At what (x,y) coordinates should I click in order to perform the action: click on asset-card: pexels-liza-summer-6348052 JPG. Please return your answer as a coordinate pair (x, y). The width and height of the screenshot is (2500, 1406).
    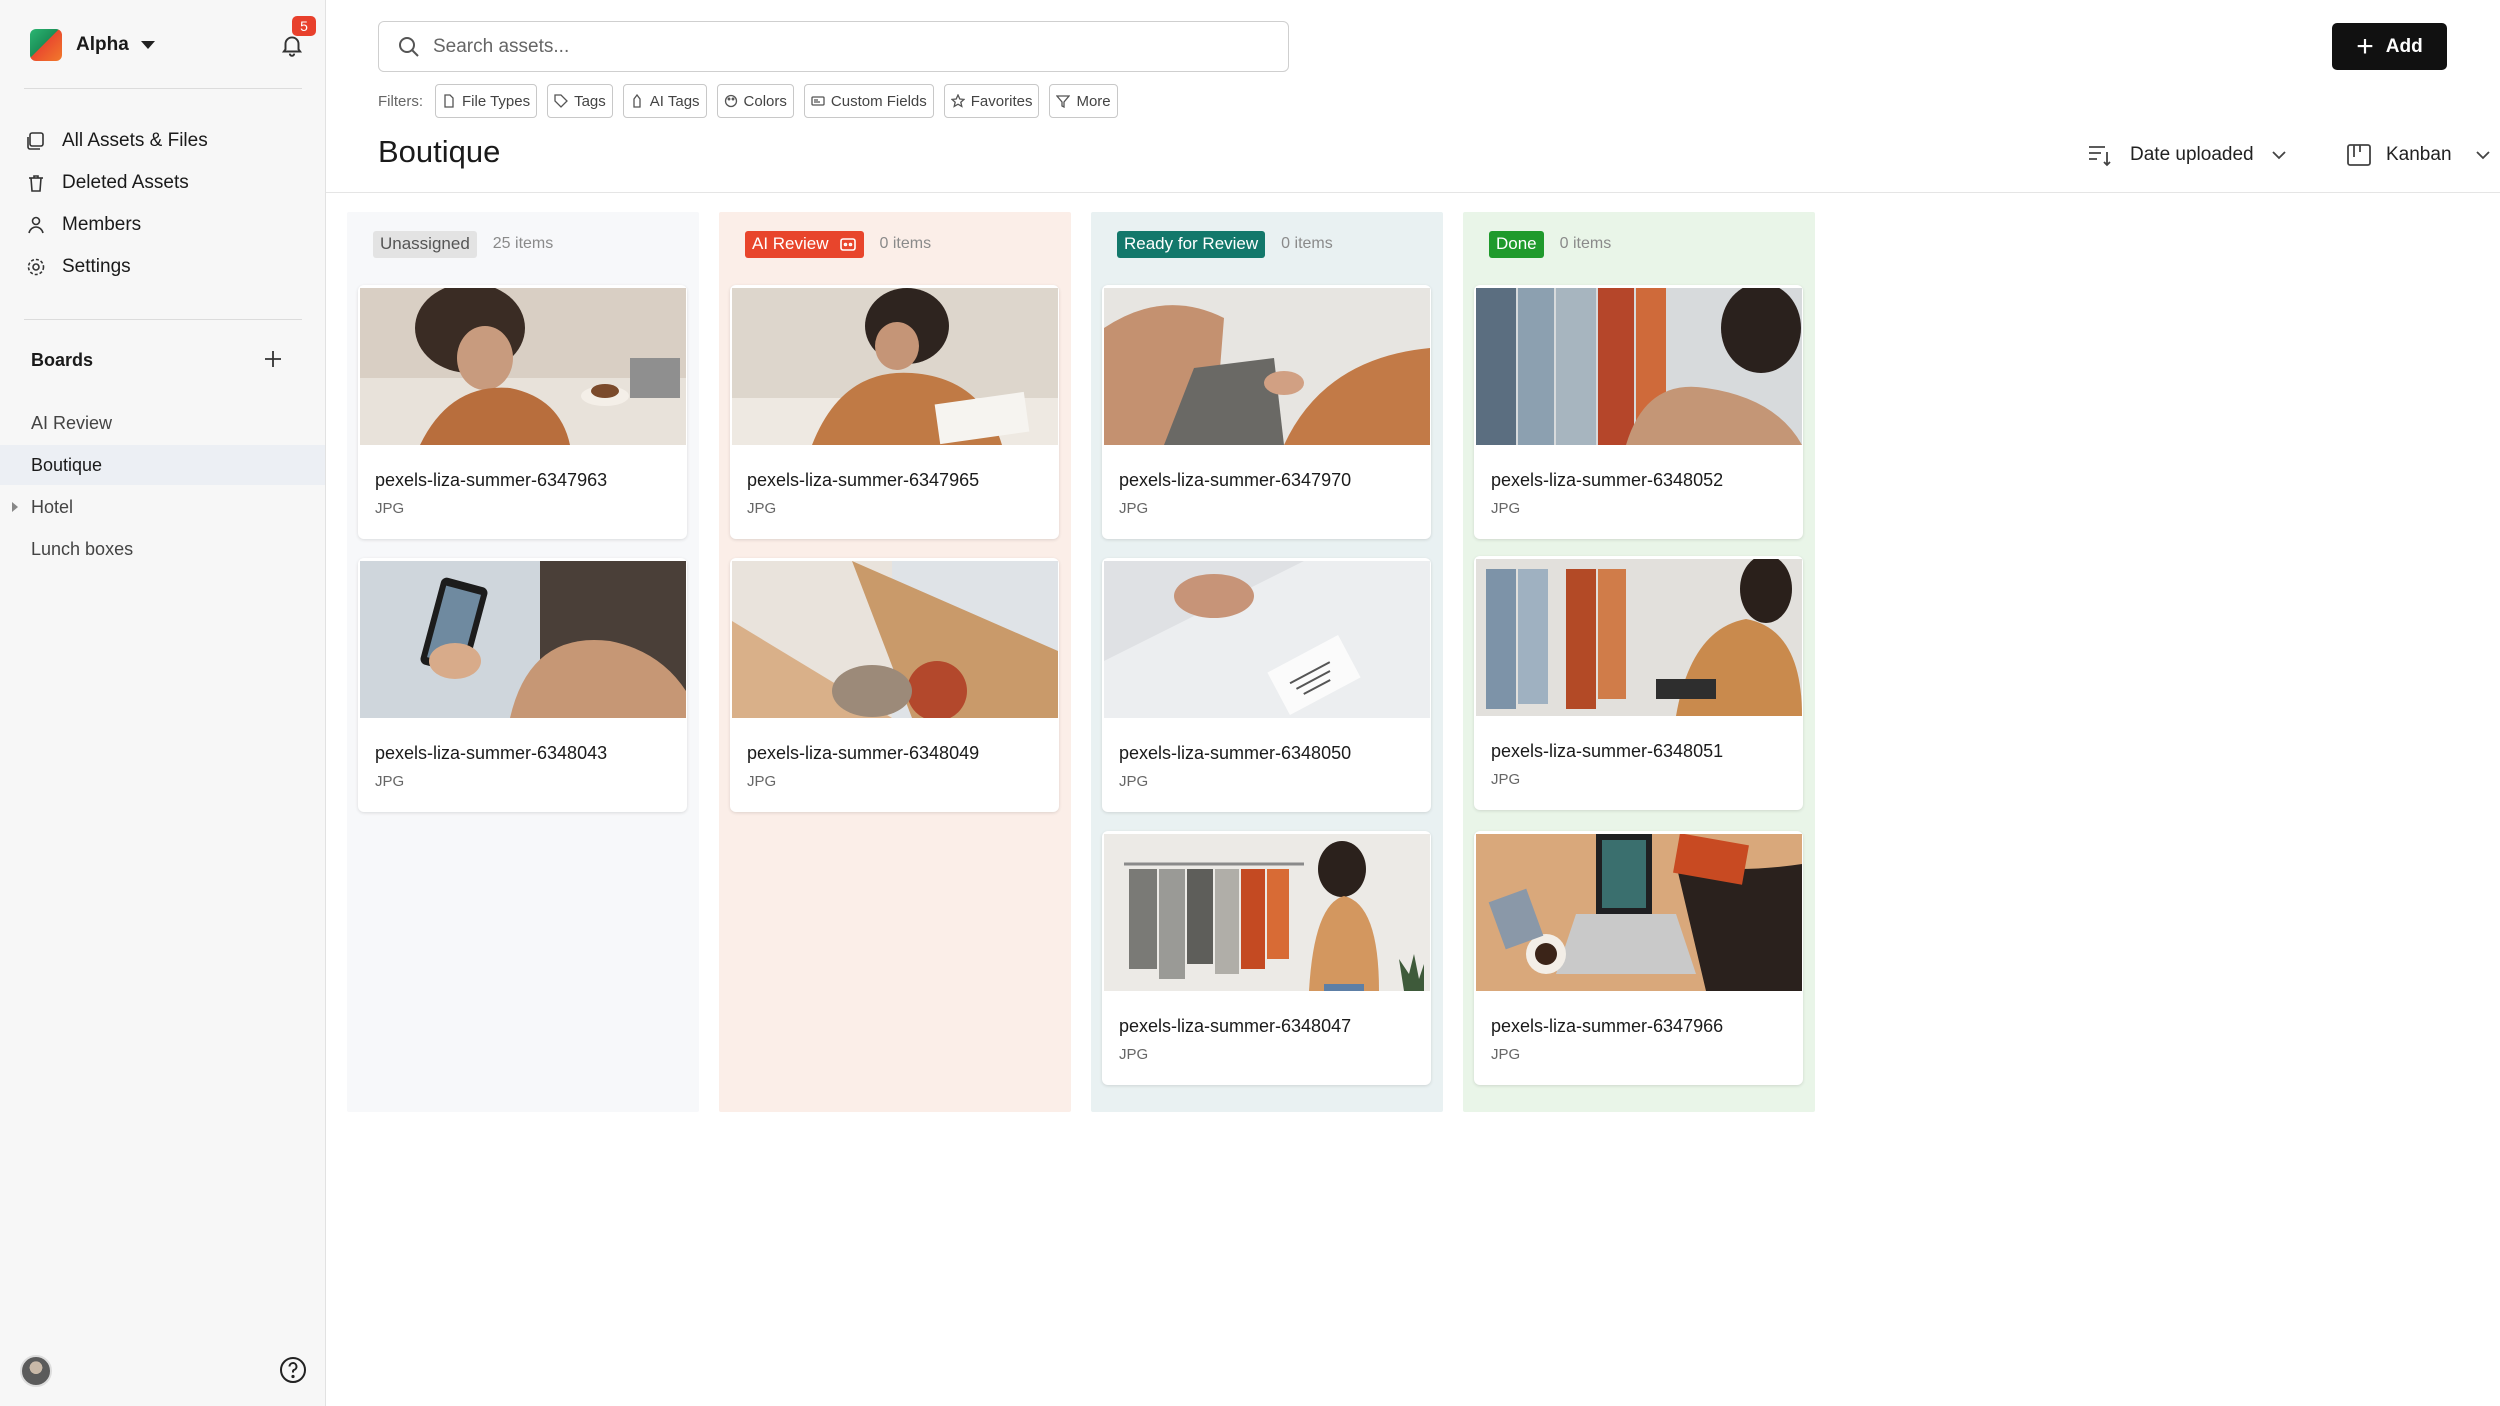
    Looking at the image, I should click on (1638, 412).